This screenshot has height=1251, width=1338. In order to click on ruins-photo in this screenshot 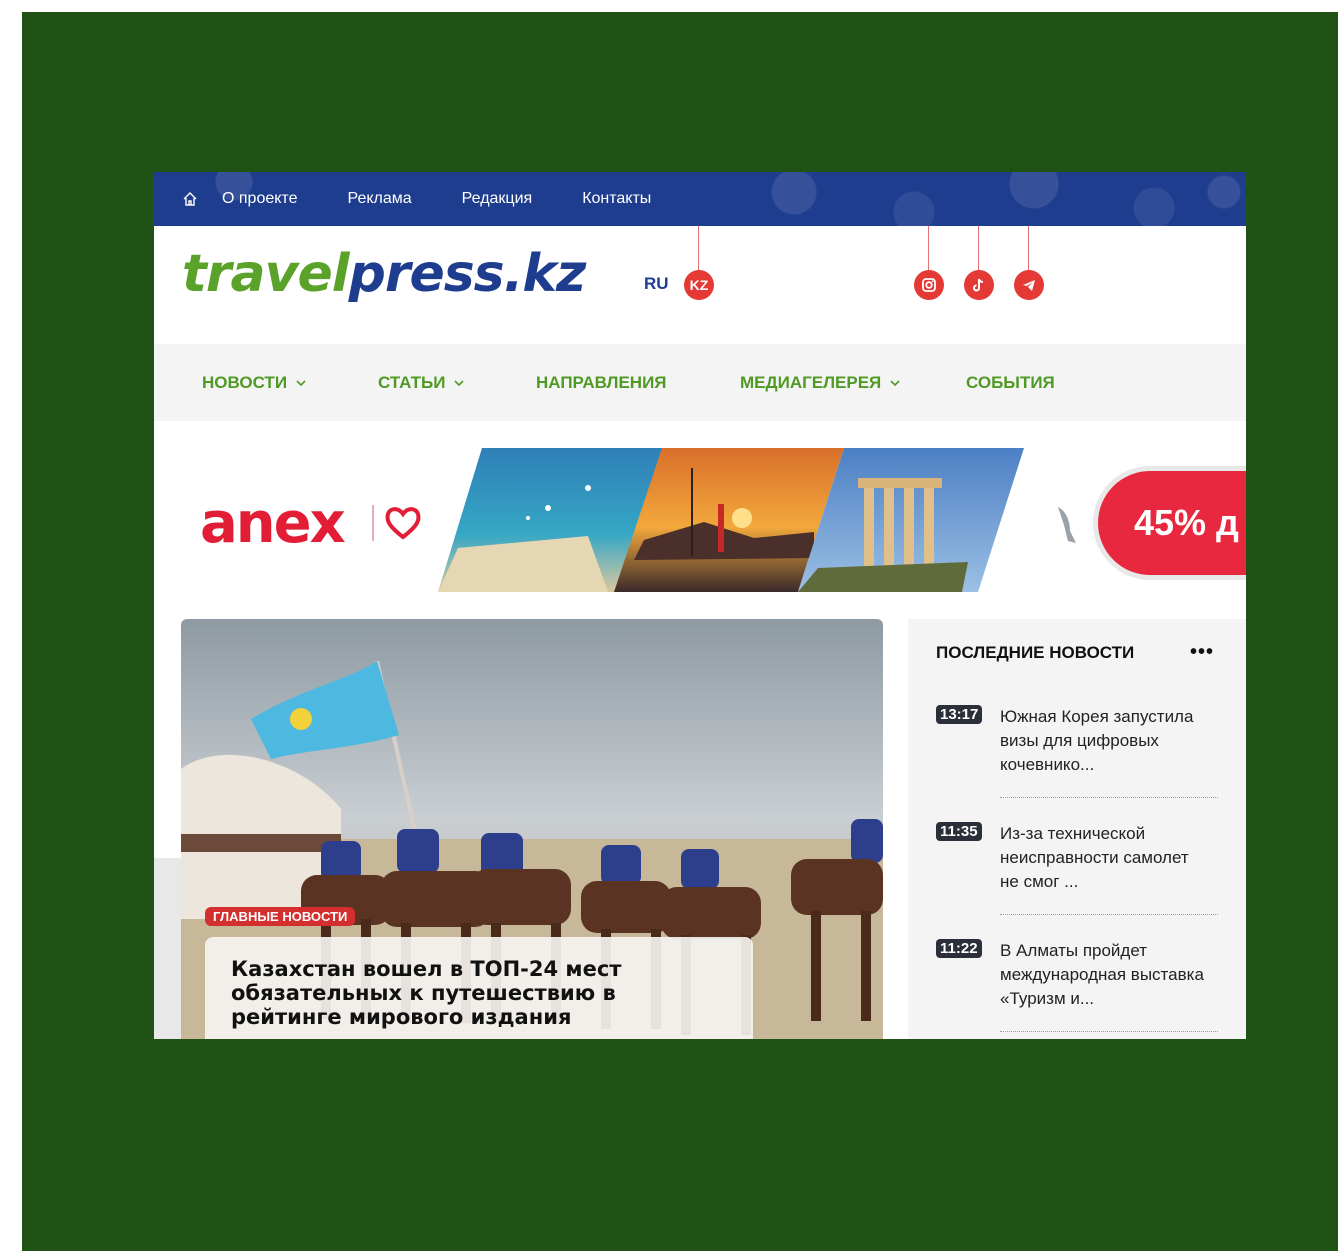, I will do `click(911, 520)`.